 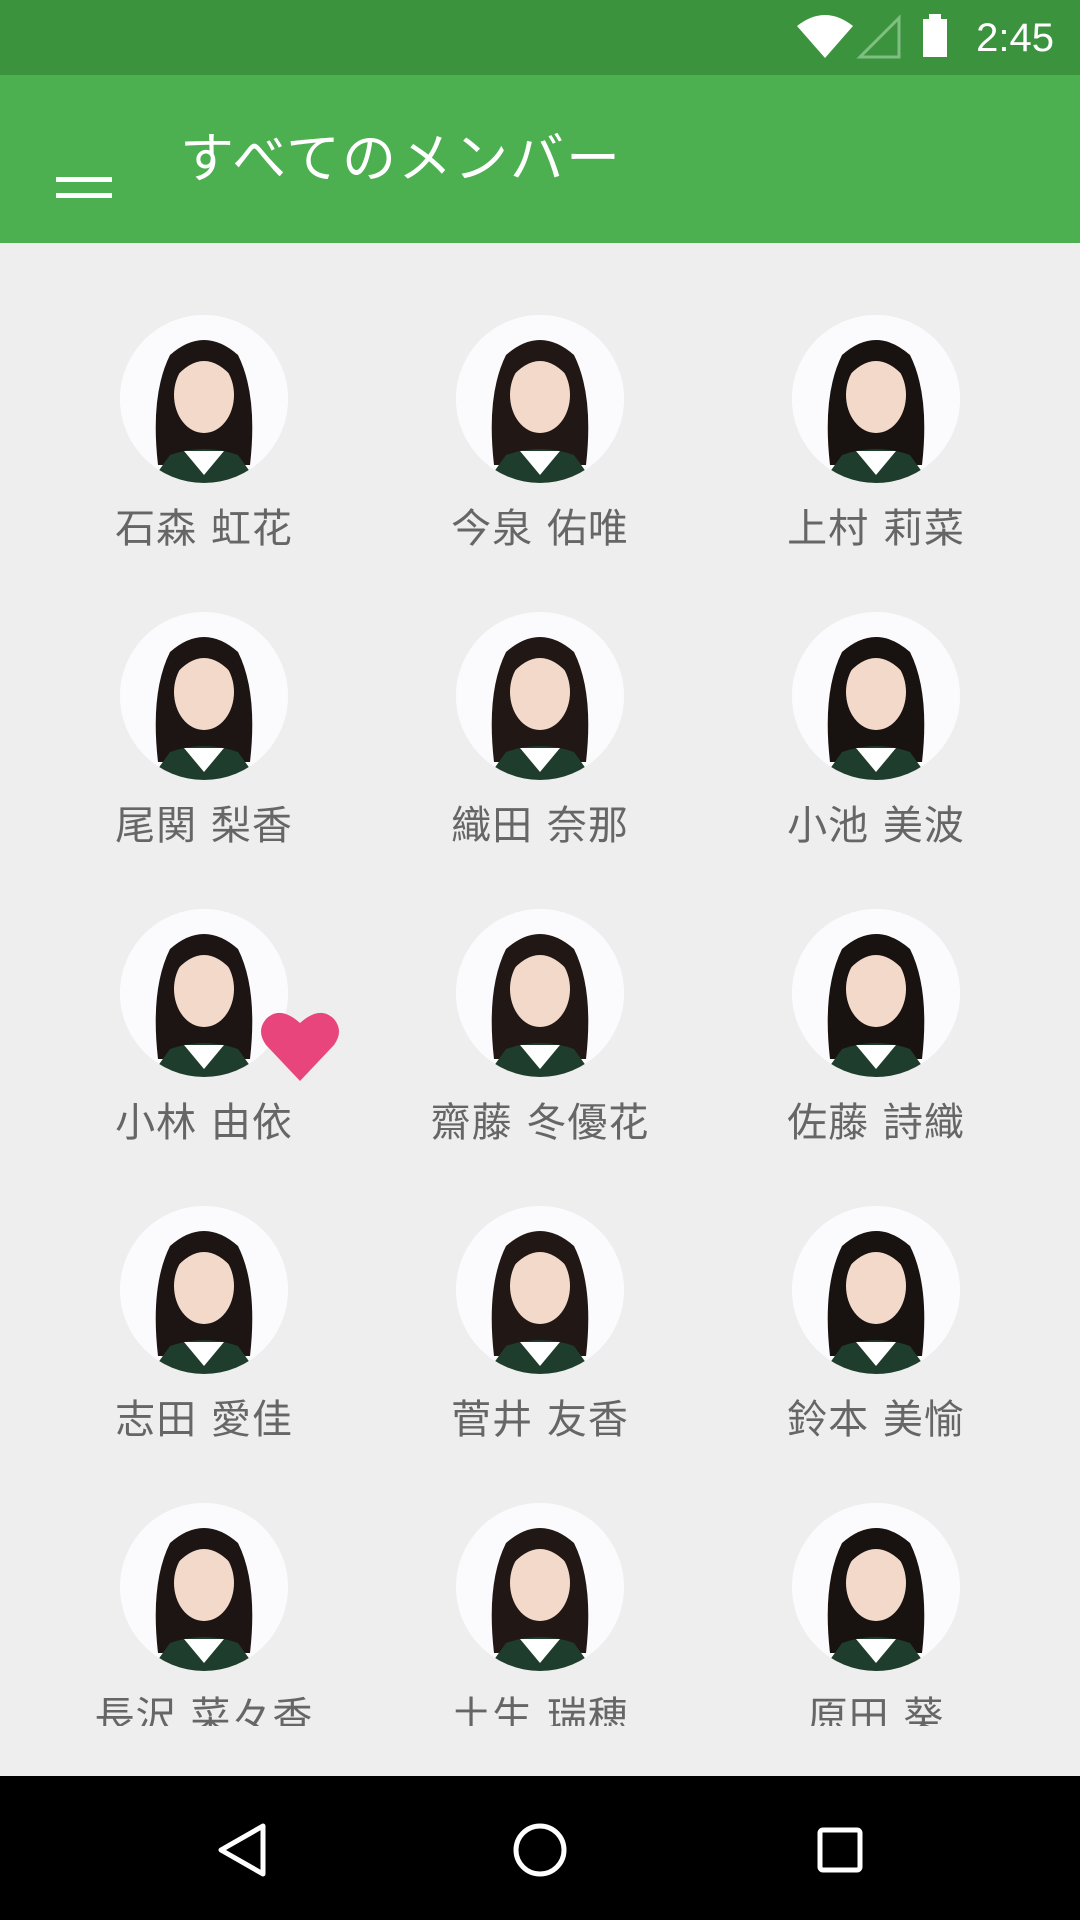 I want to click on member-card: 志田 愛佳, so click(x=204, y=1288).